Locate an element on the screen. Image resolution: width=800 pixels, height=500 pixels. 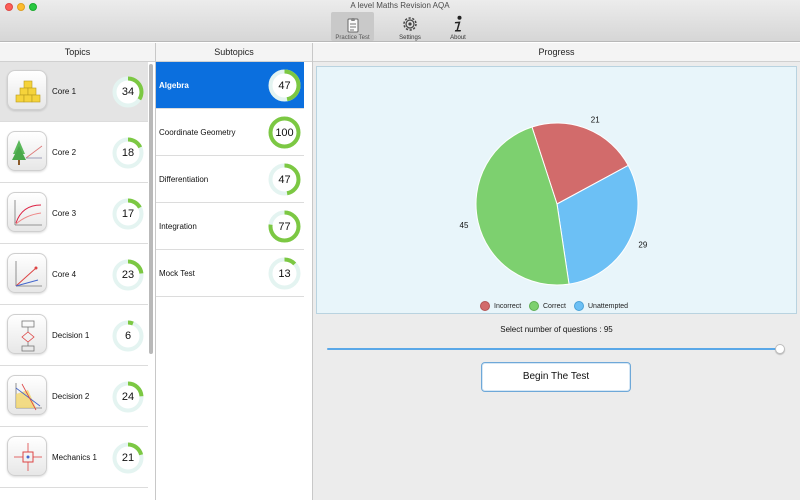
toolbar-about-button: About is located at coordinates (458, 26).